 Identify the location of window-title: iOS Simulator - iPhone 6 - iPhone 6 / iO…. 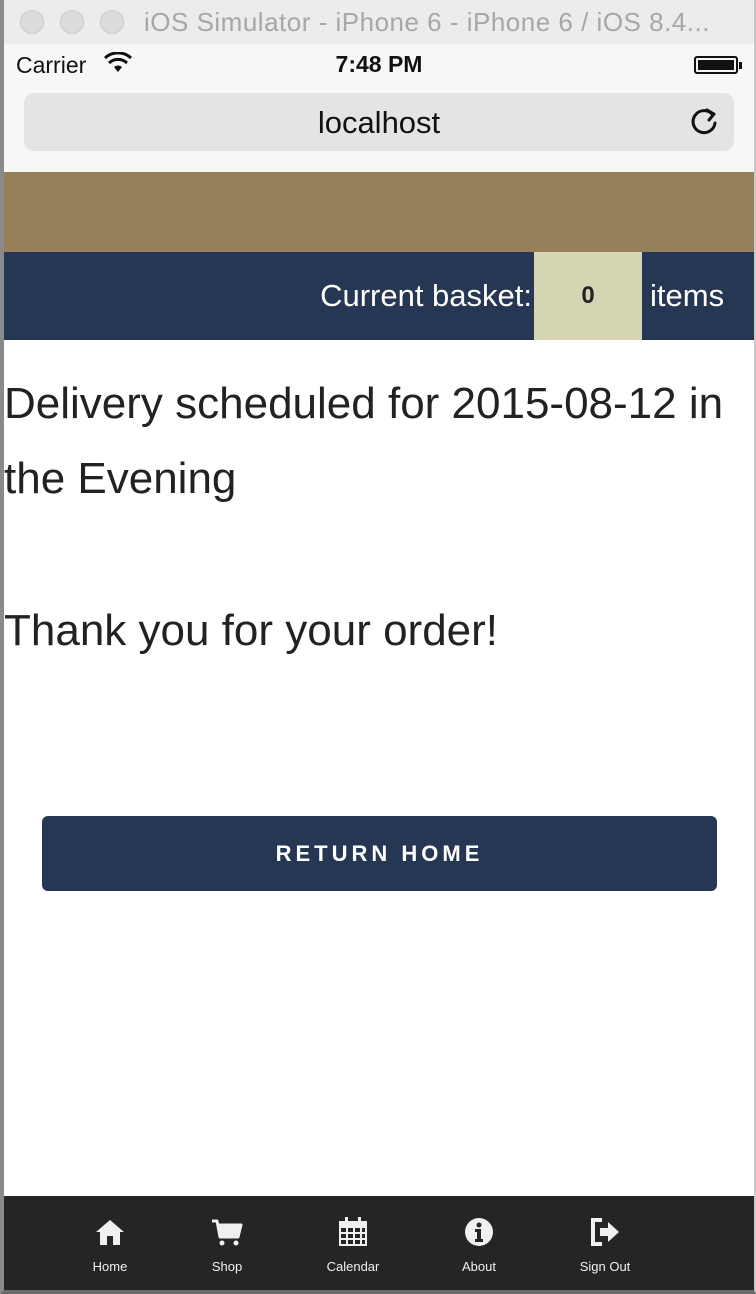
(427, 22).